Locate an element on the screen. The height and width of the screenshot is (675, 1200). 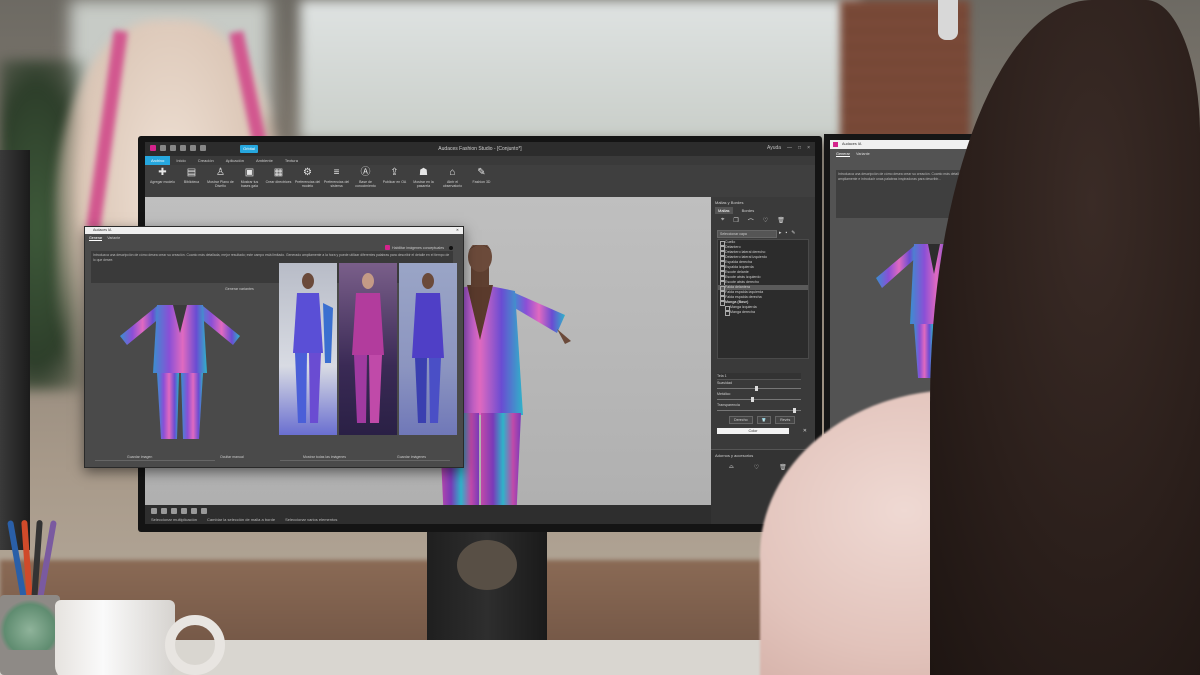
menu-ambiente: Ambiente is located at coordinates (264, 160).